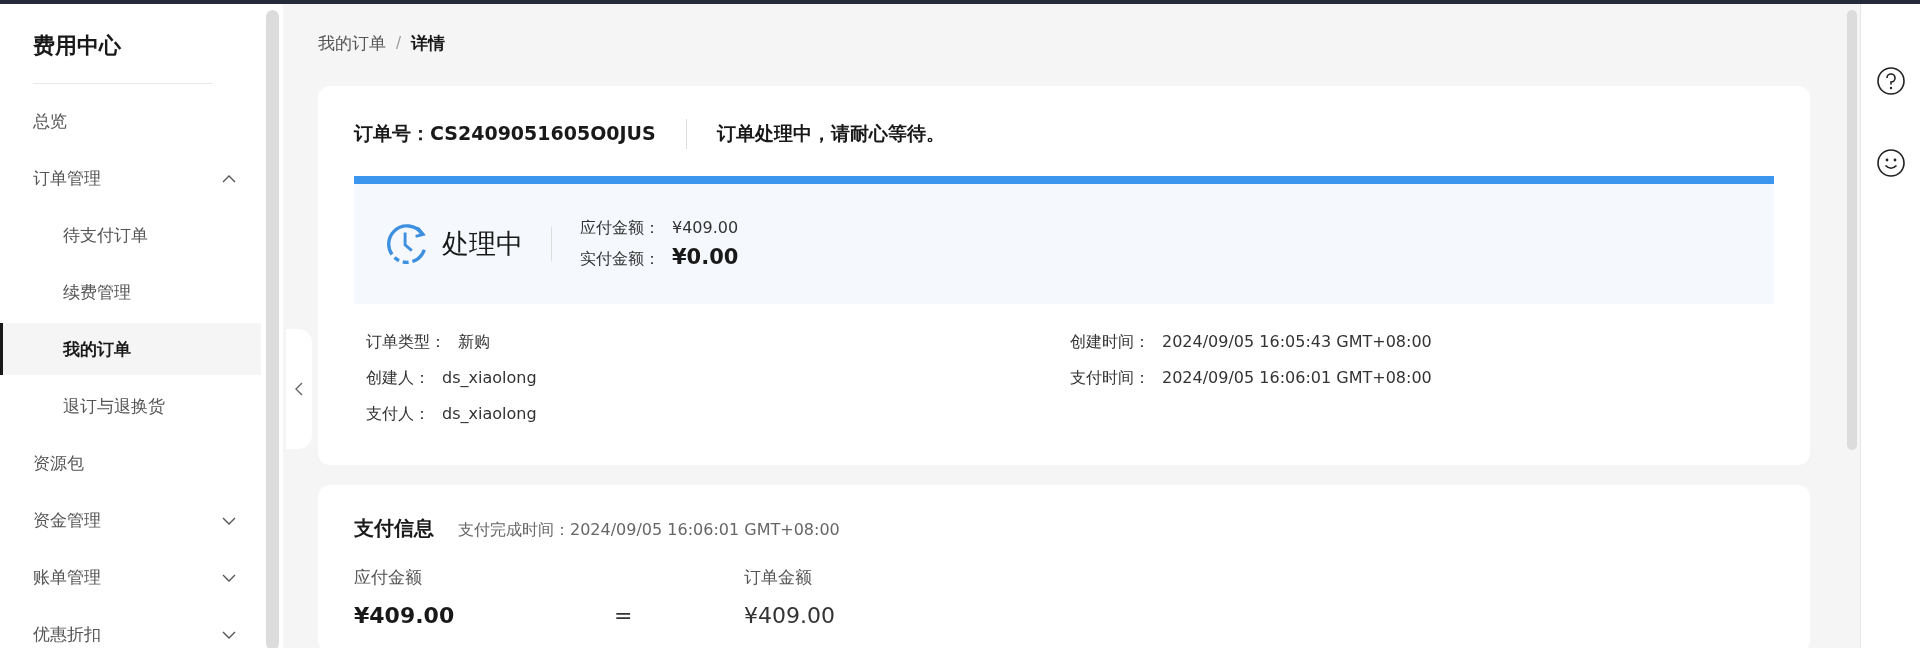  I want to click on detail-value: 新购, so click(474, 342).